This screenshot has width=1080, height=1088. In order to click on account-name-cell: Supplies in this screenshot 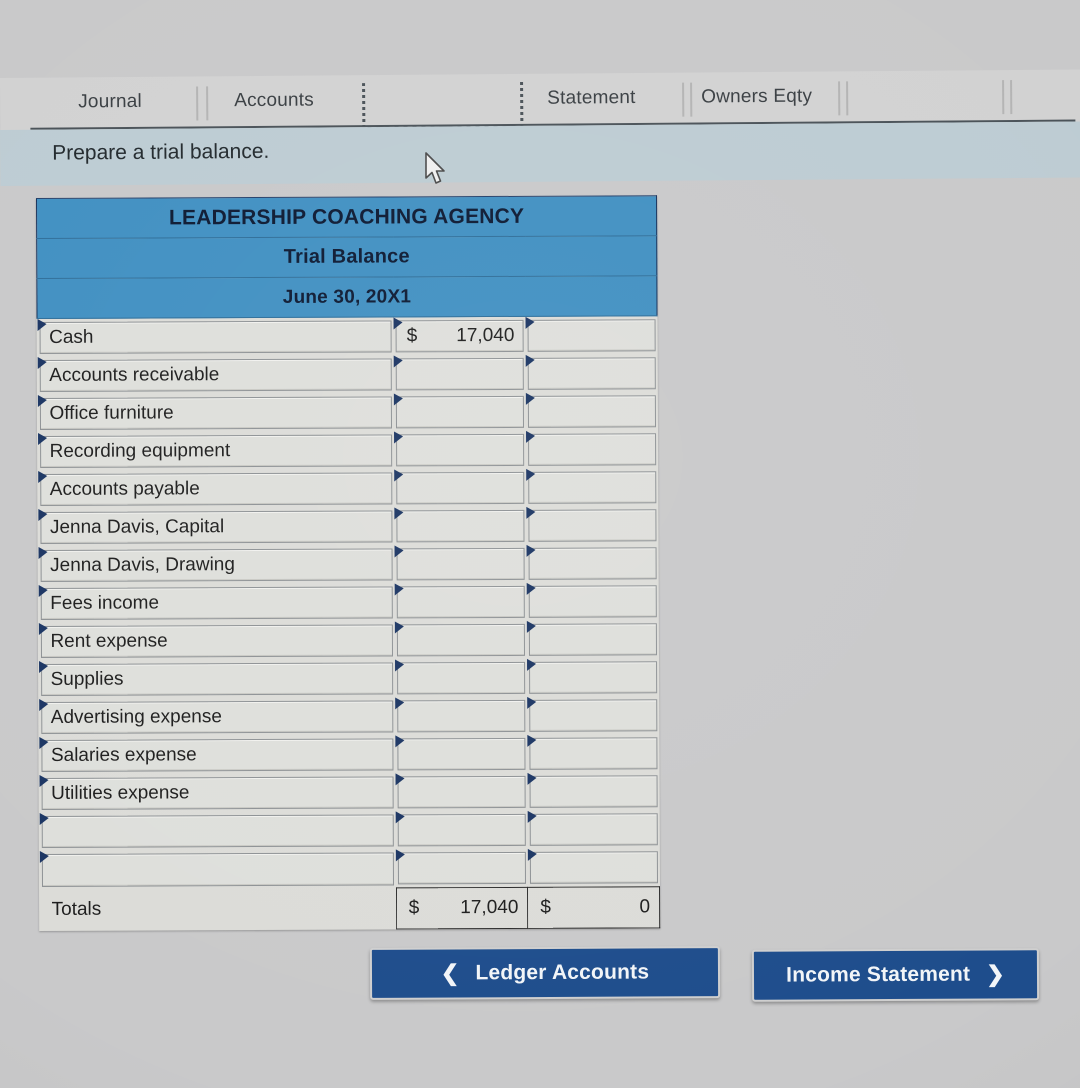, I will do `click(217, 679)`.